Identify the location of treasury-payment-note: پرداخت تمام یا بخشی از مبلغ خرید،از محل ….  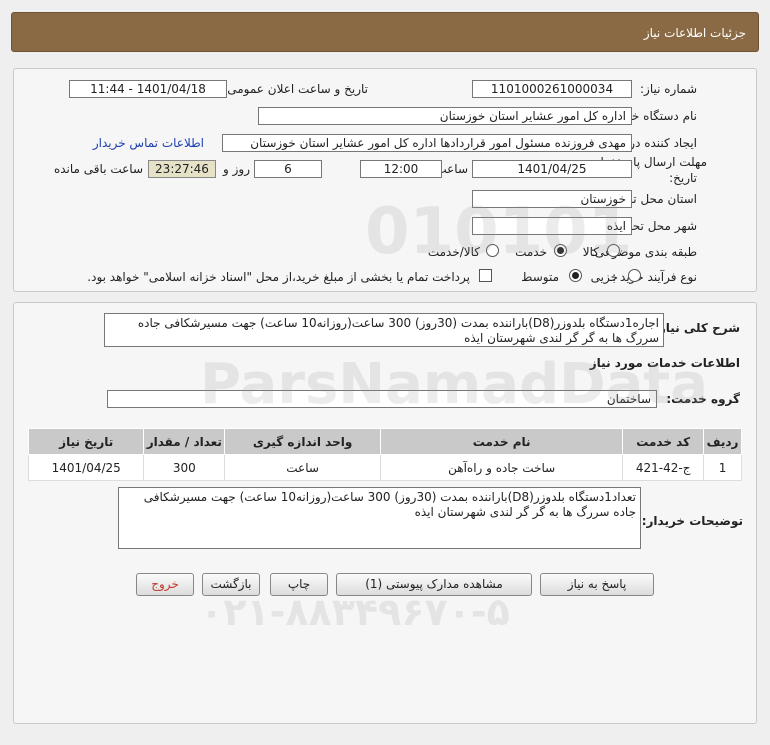
(278, 277).